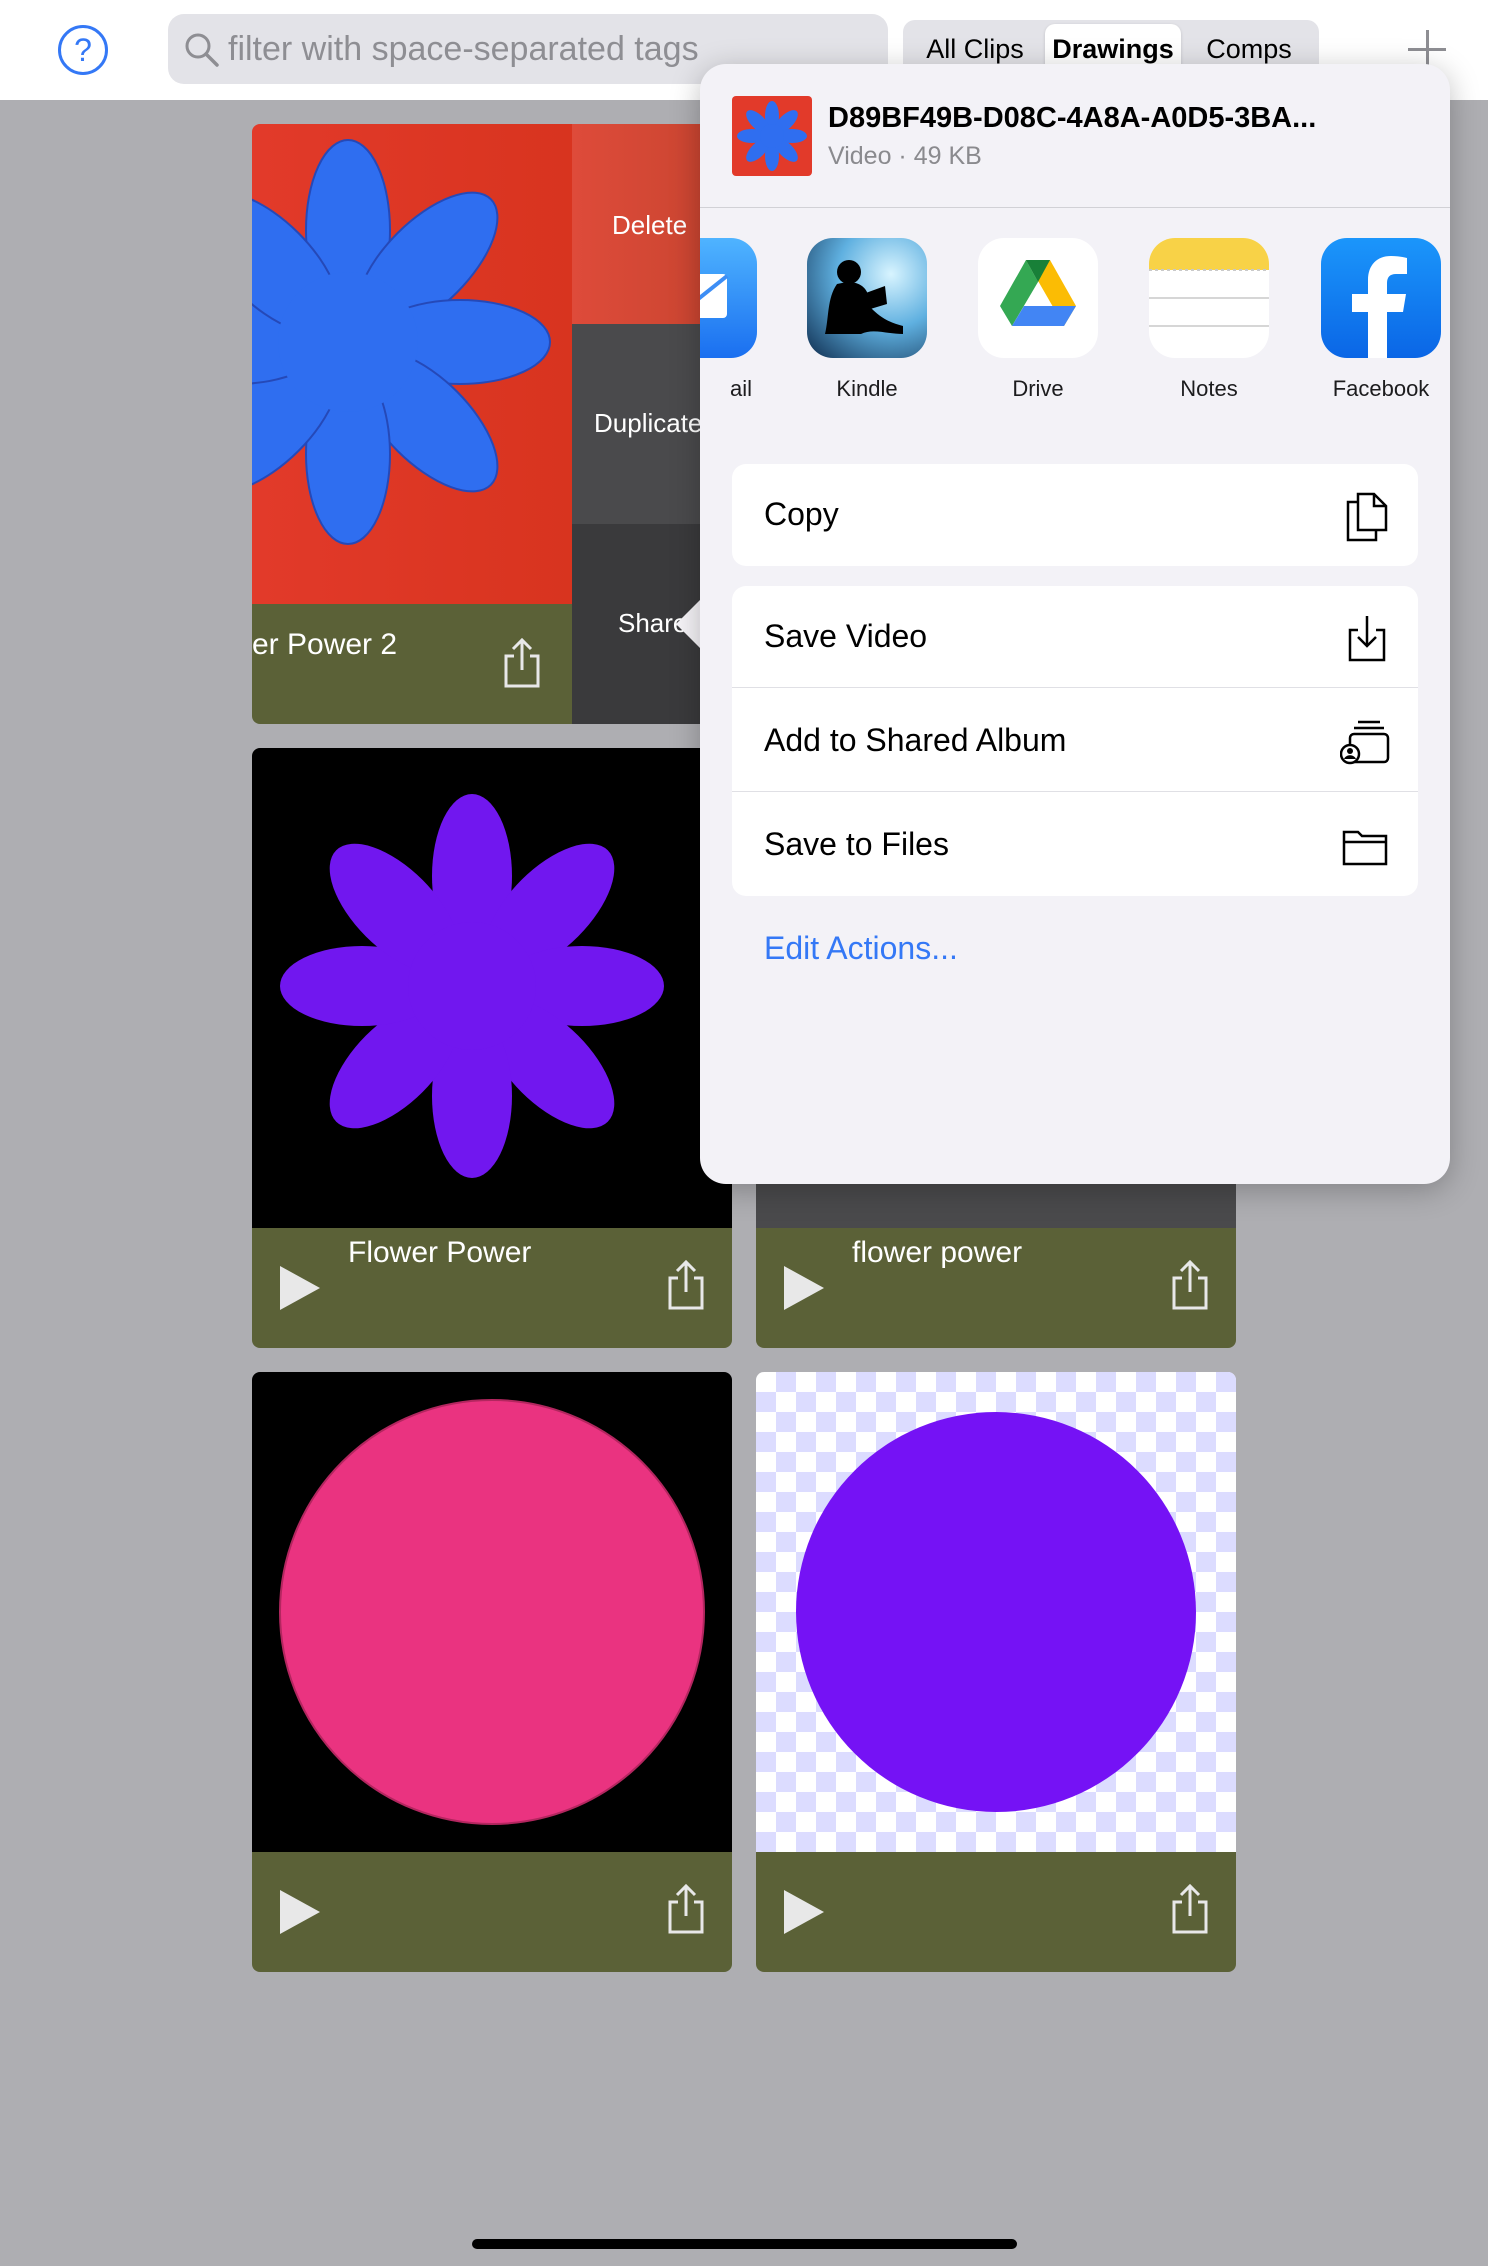 The height and width of the screenshot is (2266, 1488). I want to click on search-icon, so click(202, 50).